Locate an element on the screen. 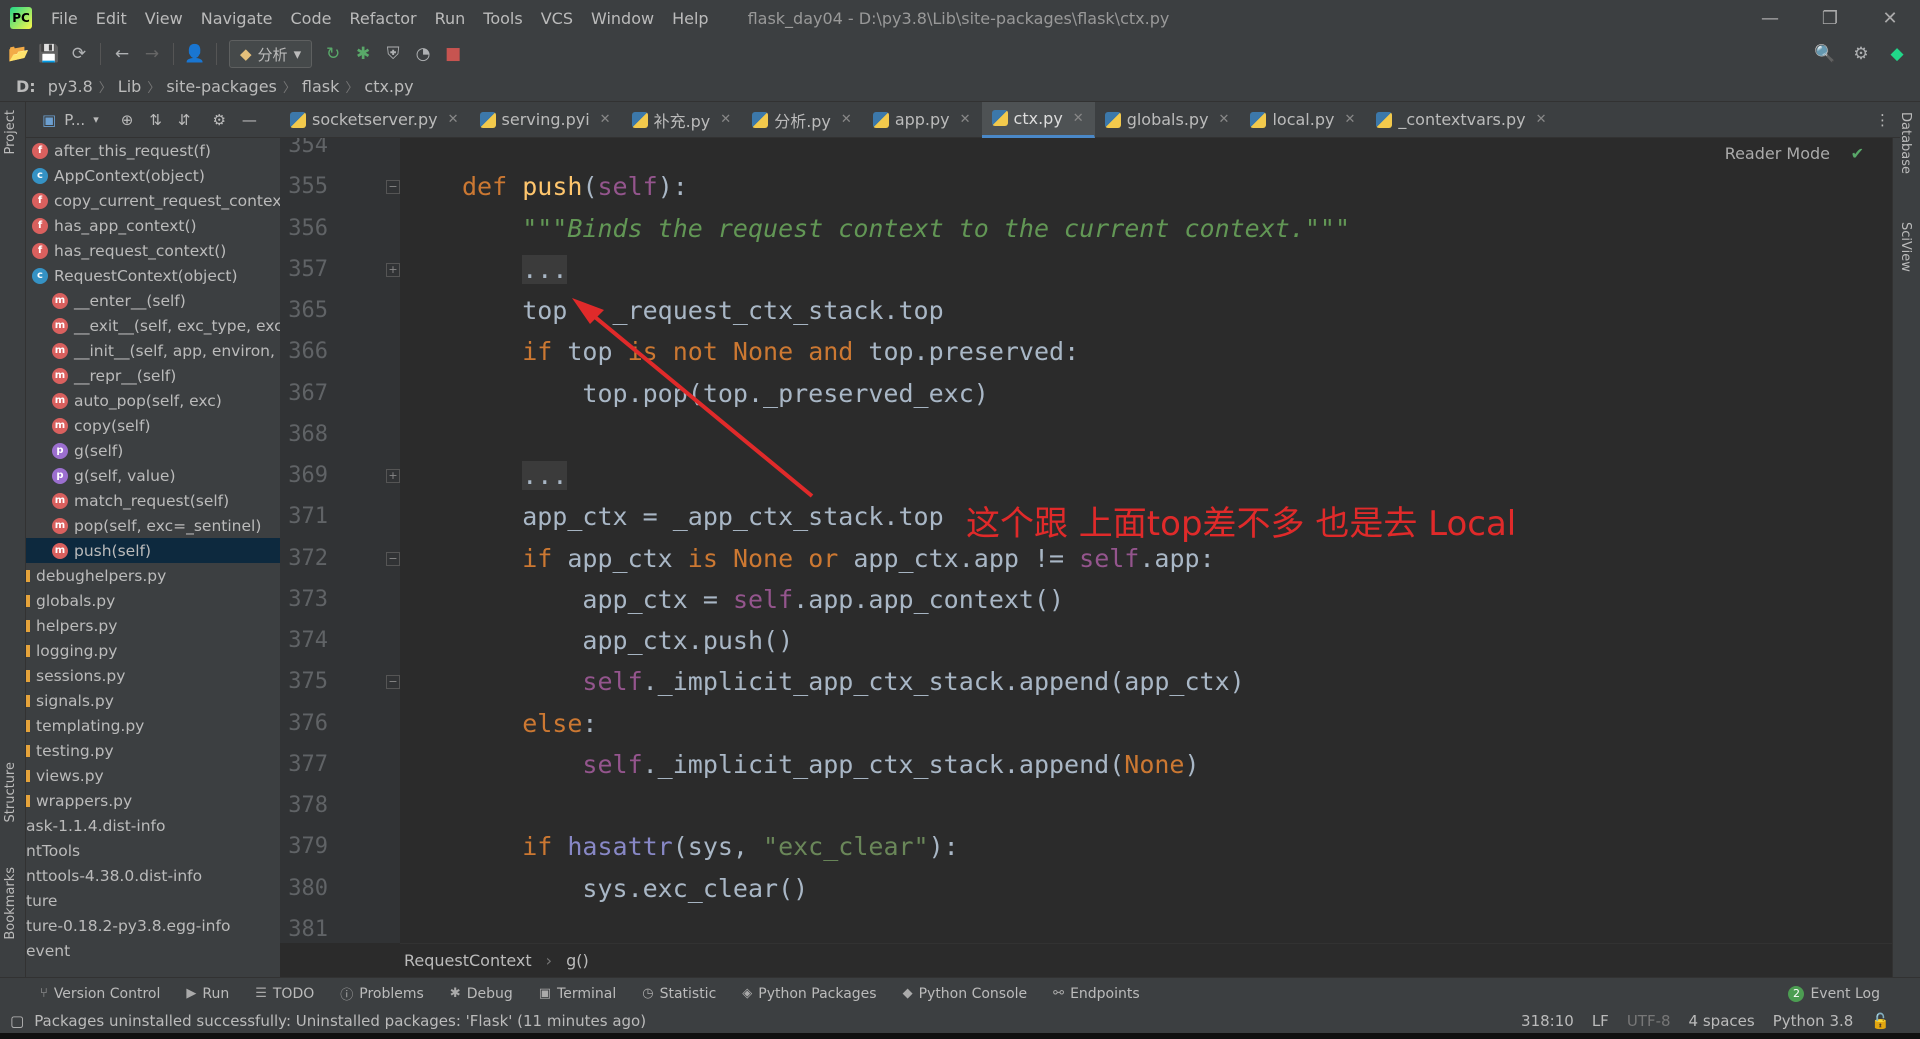 This screenshot has width=1920, height=1039. tree-member-item: m __exit__(self, exc_type, exc_ is located at coordinates (153, 325).